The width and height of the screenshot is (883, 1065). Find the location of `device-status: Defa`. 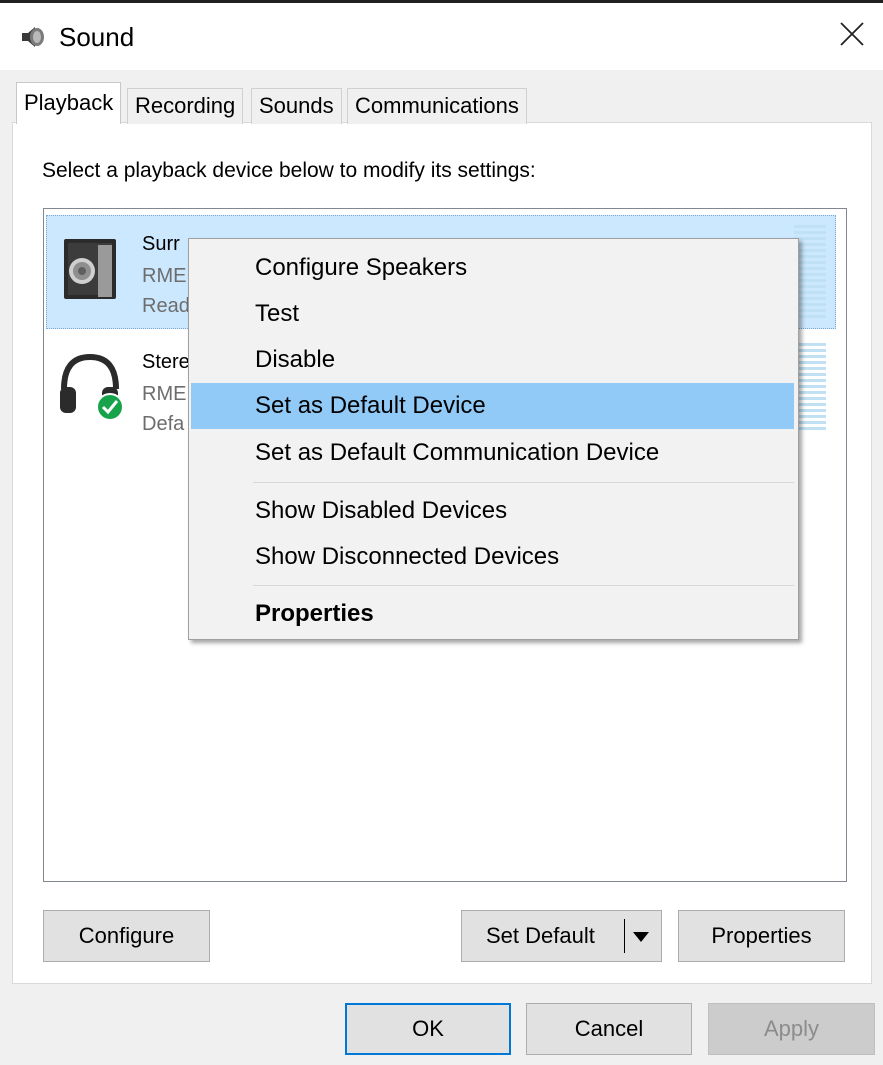

device-status: Defa is located at coordinates (163, 424).